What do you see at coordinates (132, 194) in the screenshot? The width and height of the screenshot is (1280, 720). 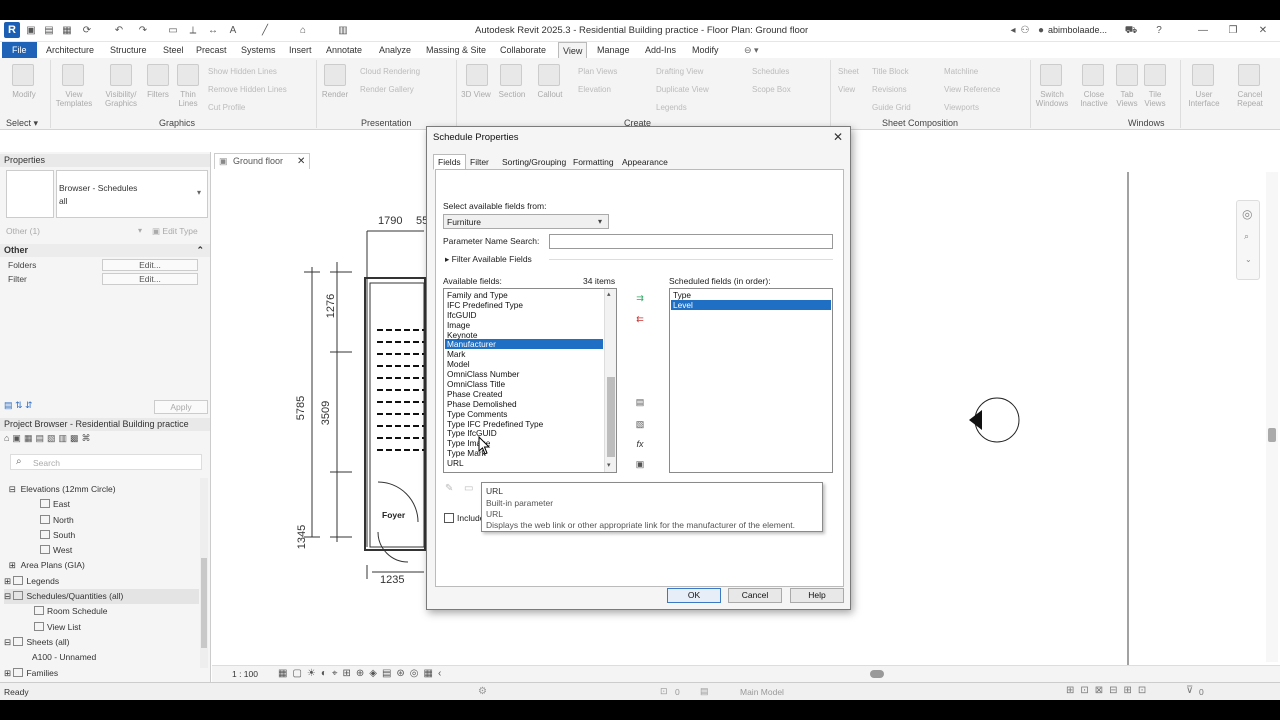 I see `type-selector: Browser - Schedules all ▾` at bounding box center [132, 194].